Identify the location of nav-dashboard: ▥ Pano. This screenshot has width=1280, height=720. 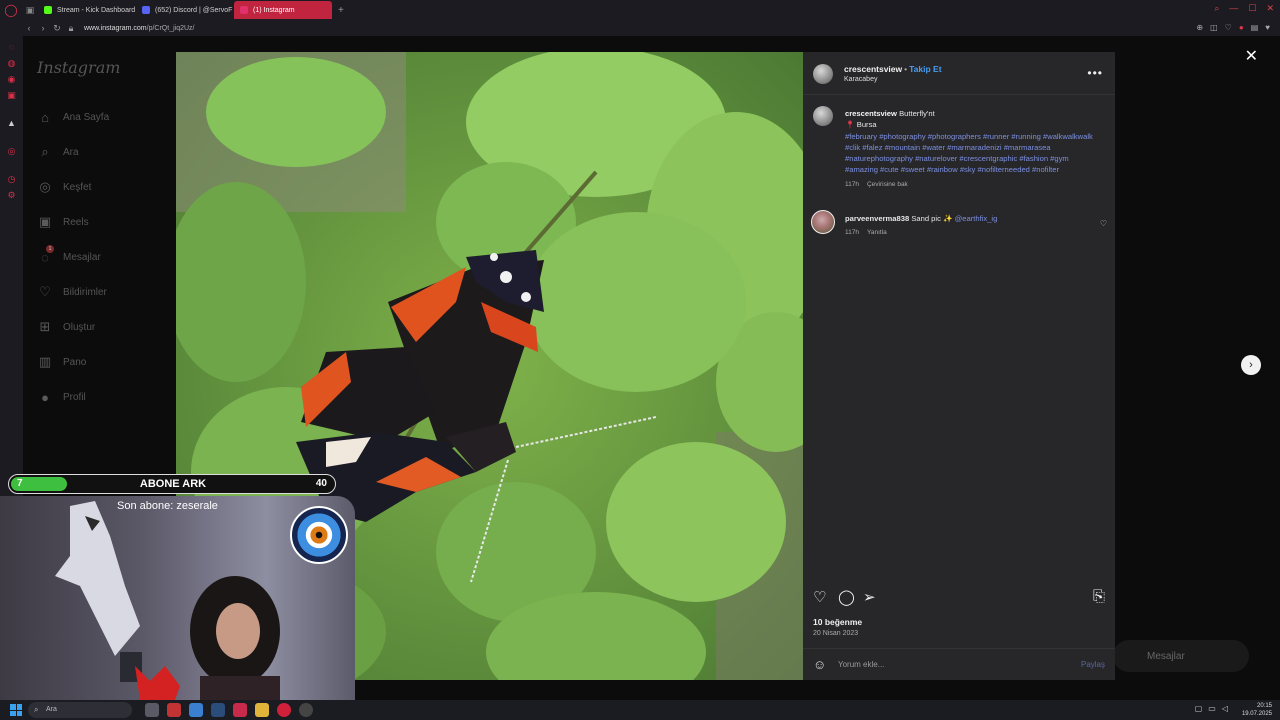
(62, 362).